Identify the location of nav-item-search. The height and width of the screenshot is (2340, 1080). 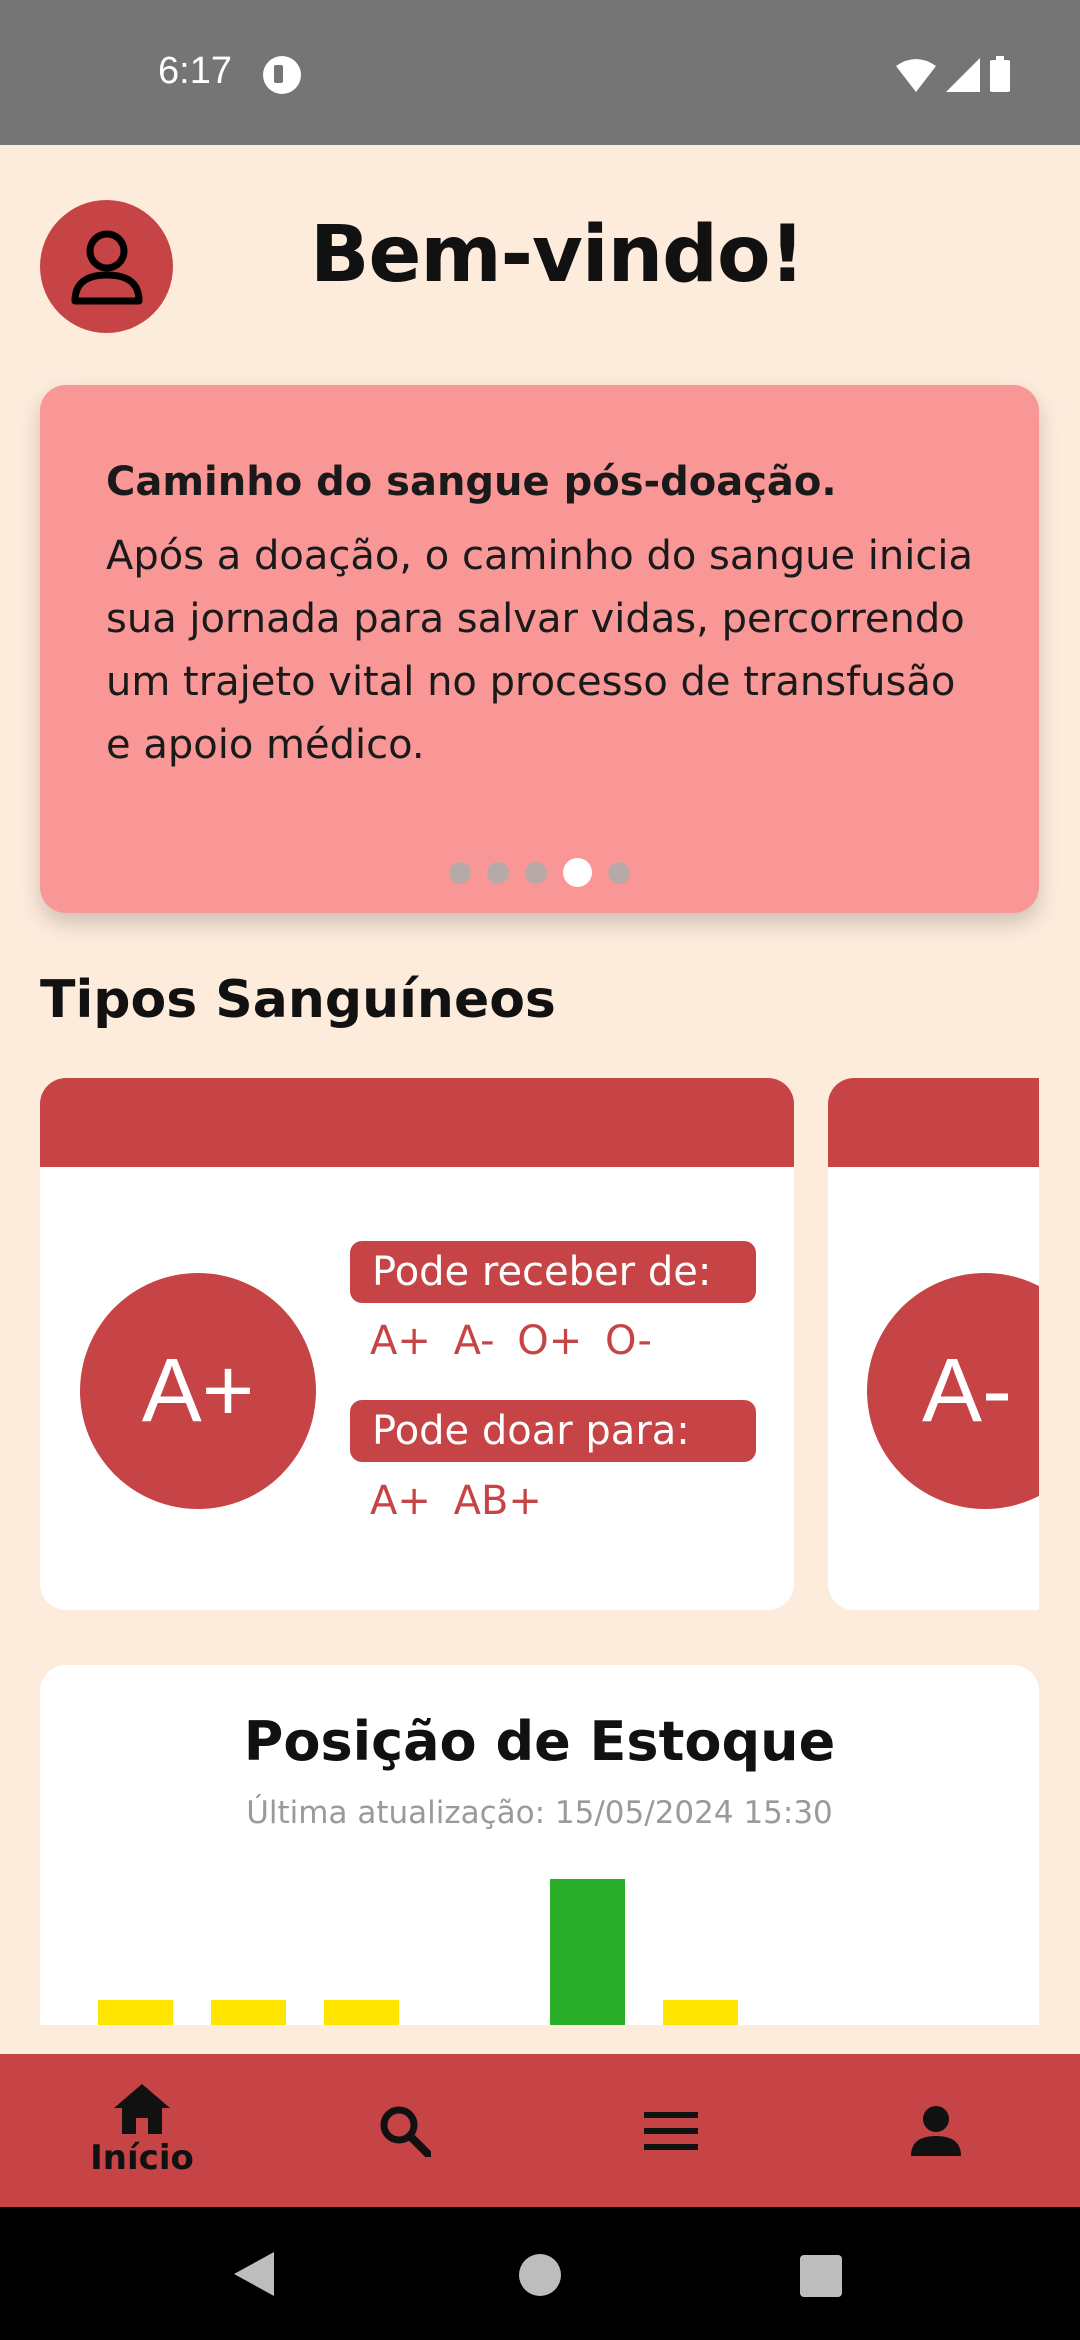
(405, 2130).